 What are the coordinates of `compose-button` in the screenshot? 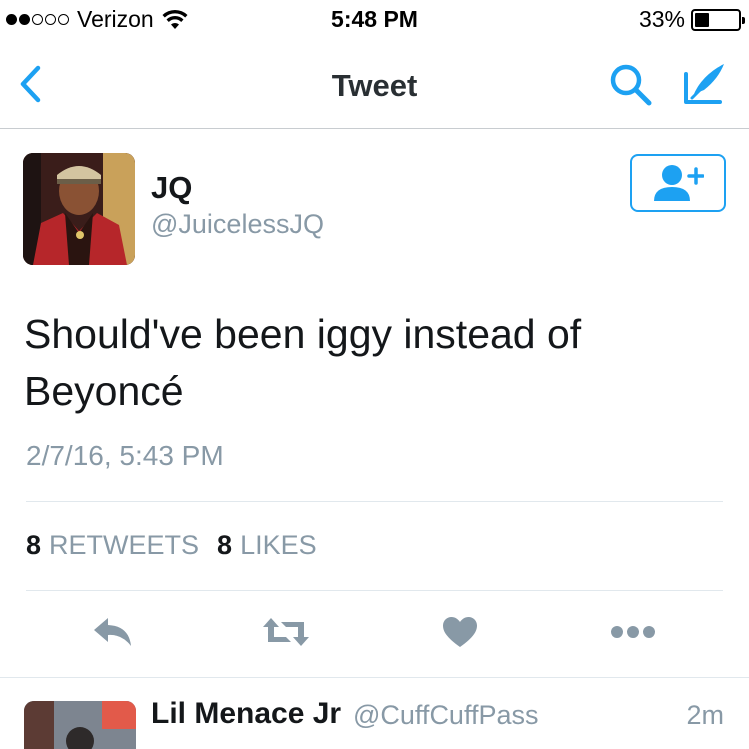 It's located at (705, 84).